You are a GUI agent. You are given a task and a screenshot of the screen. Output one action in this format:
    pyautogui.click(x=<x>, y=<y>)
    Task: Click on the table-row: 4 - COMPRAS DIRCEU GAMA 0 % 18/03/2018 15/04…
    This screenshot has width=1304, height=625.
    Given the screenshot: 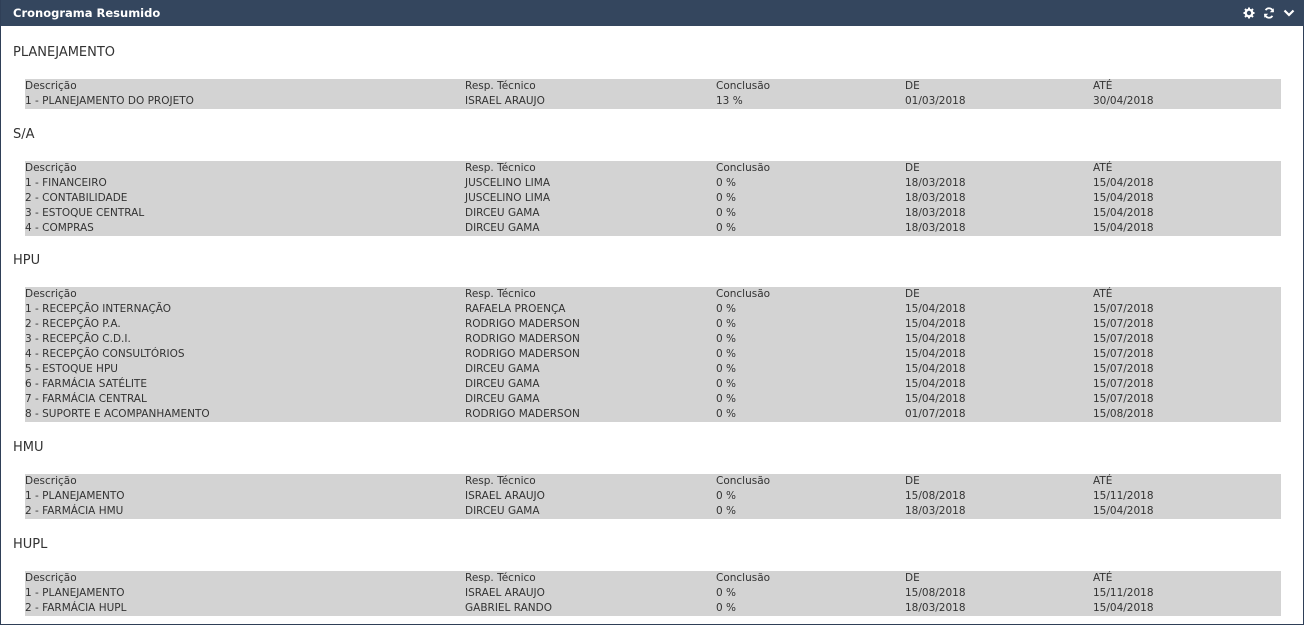 What is the action you would take?
    pyautogui.click(x=653, y=228)
    